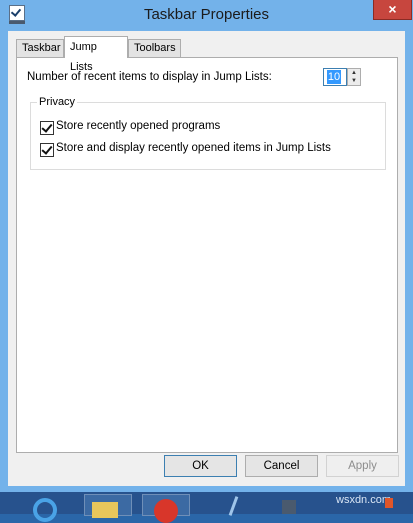 The width and height of the screenshot is (413, 523). I want to click on tab-taskbar: Taskbar, so click(40, 48).